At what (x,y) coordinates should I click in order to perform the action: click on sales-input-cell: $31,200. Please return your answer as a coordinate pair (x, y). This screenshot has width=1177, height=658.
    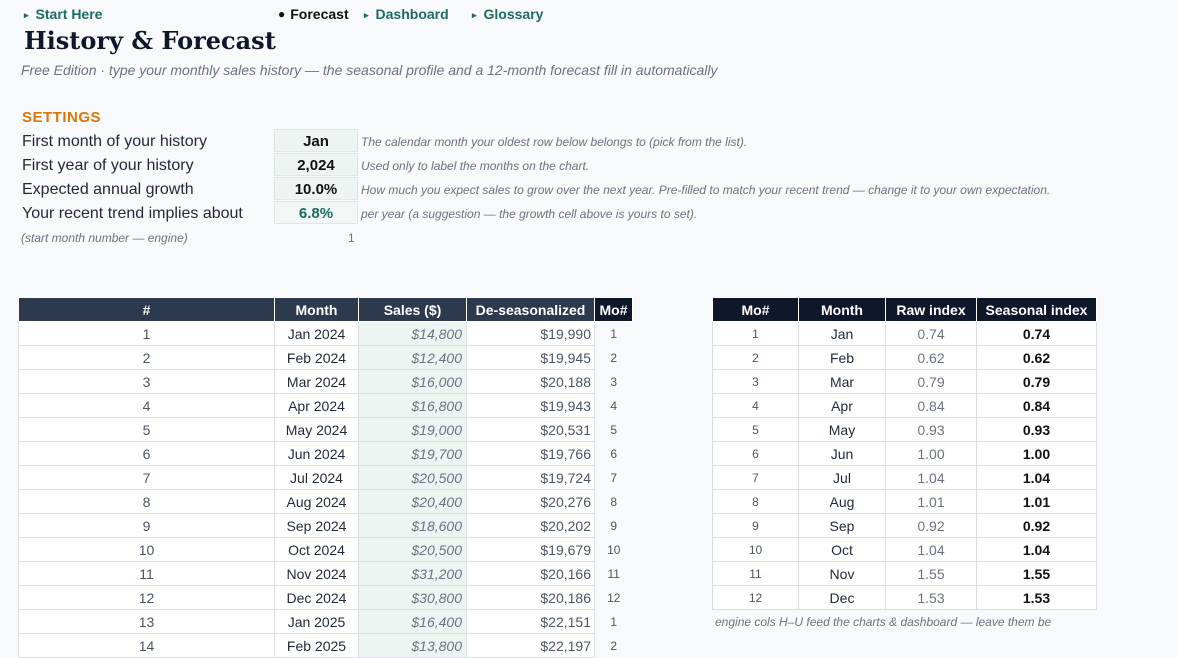
    Looking at the image, I should click on (412, 573).